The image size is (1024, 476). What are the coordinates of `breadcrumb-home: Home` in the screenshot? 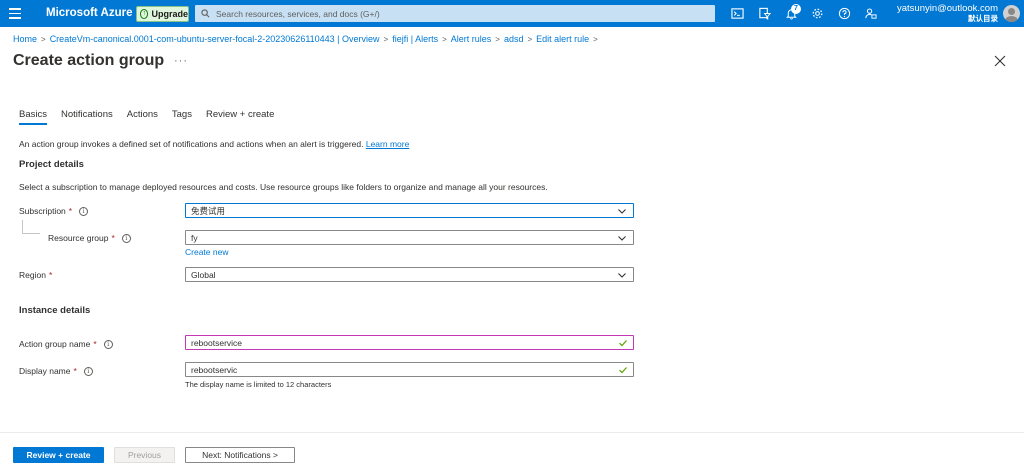 It's located at (25, 39).